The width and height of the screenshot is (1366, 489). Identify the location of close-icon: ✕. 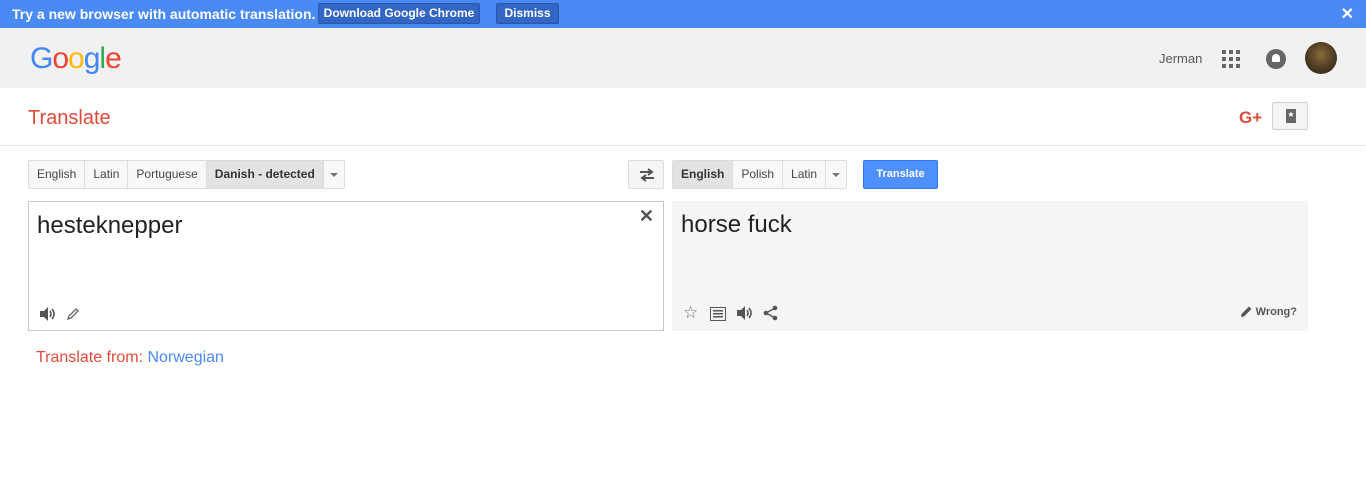
(1347, 14).